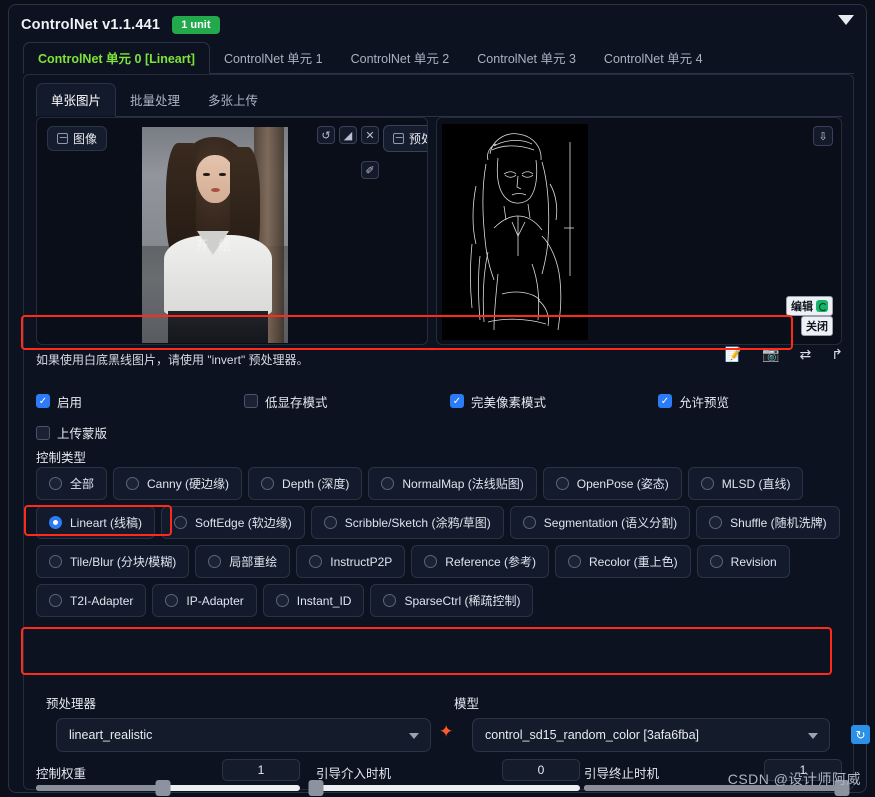 This screenshot has height=797, width=875. What do you see at coordinates (71, 432) in the screenshot?
I see `checkbox-upload-mask: 上传蒙版` at bounding box center [71, 432].